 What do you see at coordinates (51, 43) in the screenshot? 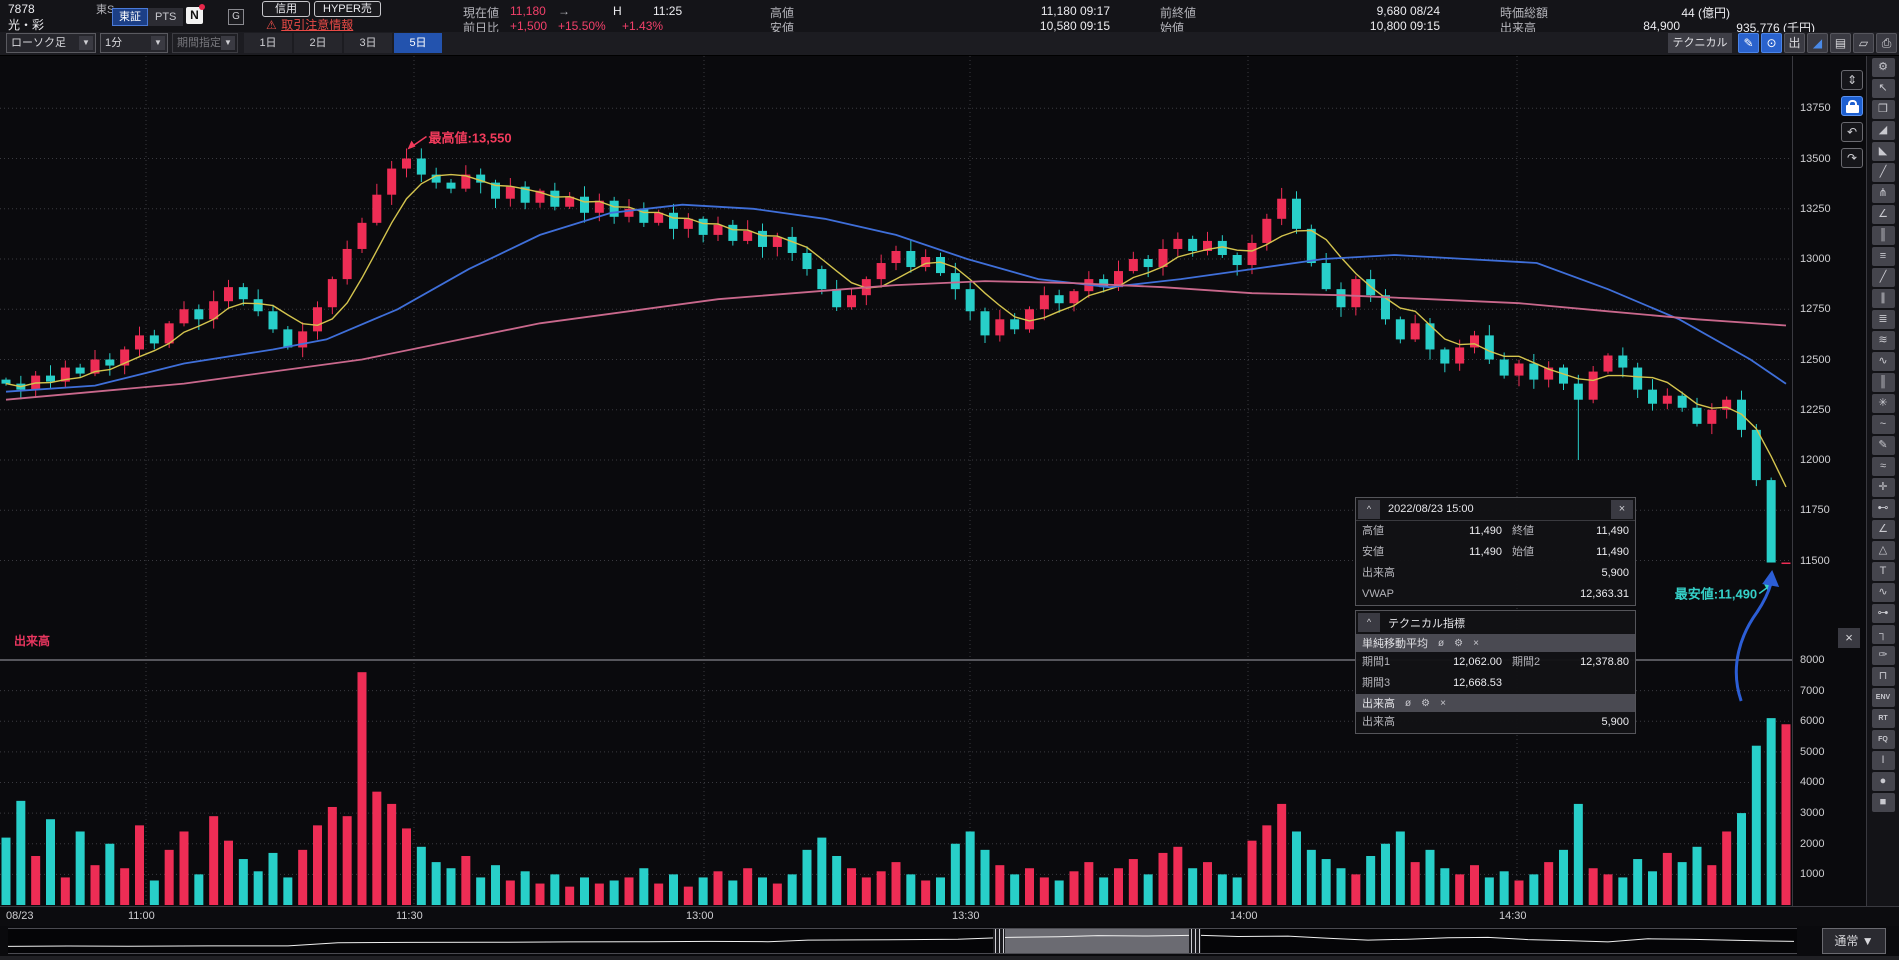
I see `chart-type-select: ローソク足 ▼` at bounding box center [51, 43].